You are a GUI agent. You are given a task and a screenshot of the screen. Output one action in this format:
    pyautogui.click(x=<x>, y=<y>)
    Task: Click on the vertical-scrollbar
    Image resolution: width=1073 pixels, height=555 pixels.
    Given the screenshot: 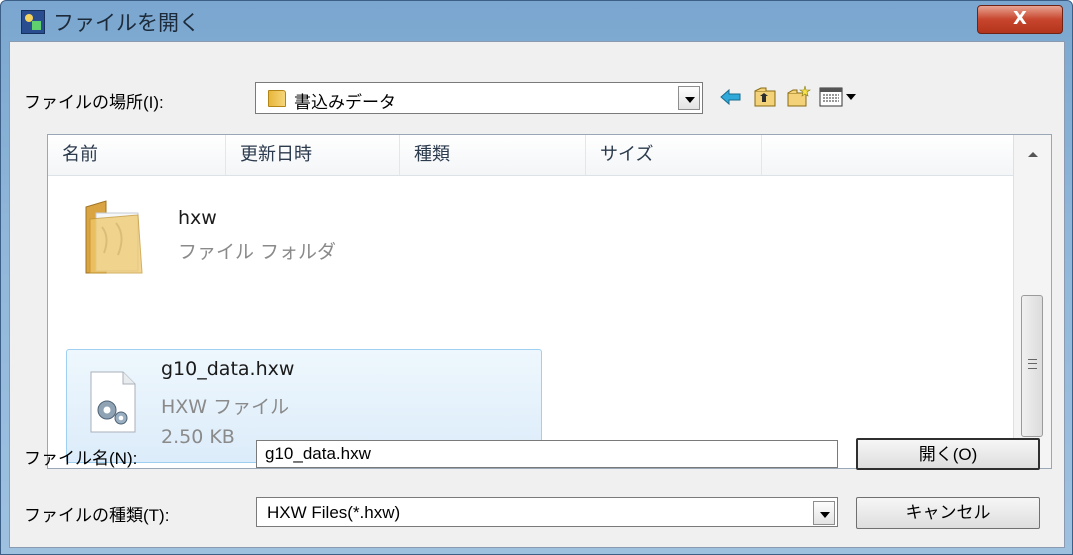 What is the action you would take?
    pyautogui.click(x=1032, y=301)
    